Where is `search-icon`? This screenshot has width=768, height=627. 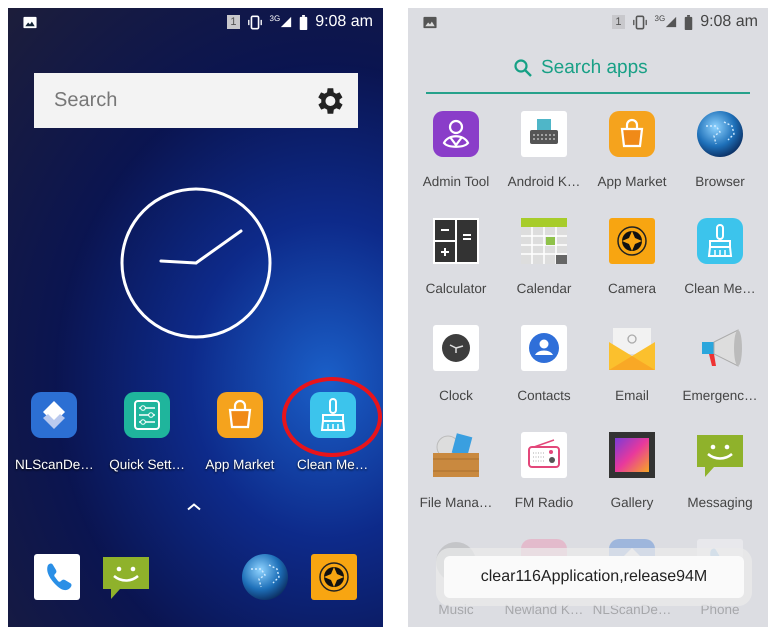
search-icon is located at coordinates (523, 68).